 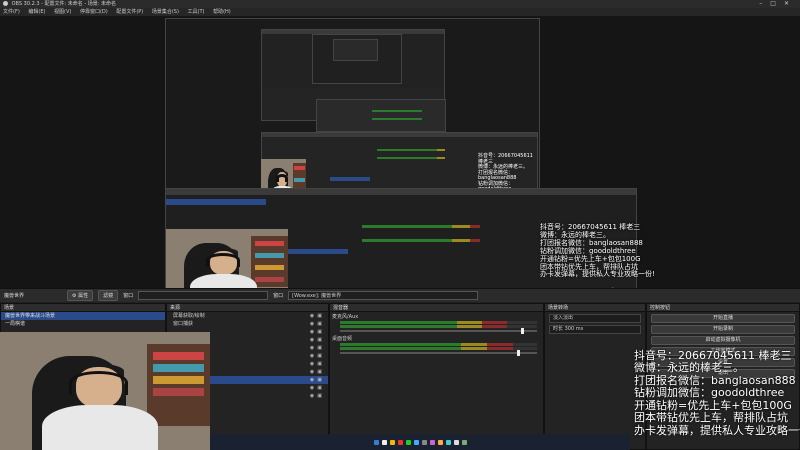 What do you see at coordinates (558, 329) in the screenshot?
I see `duration-label: 时长` at bounding box center [558, 329].